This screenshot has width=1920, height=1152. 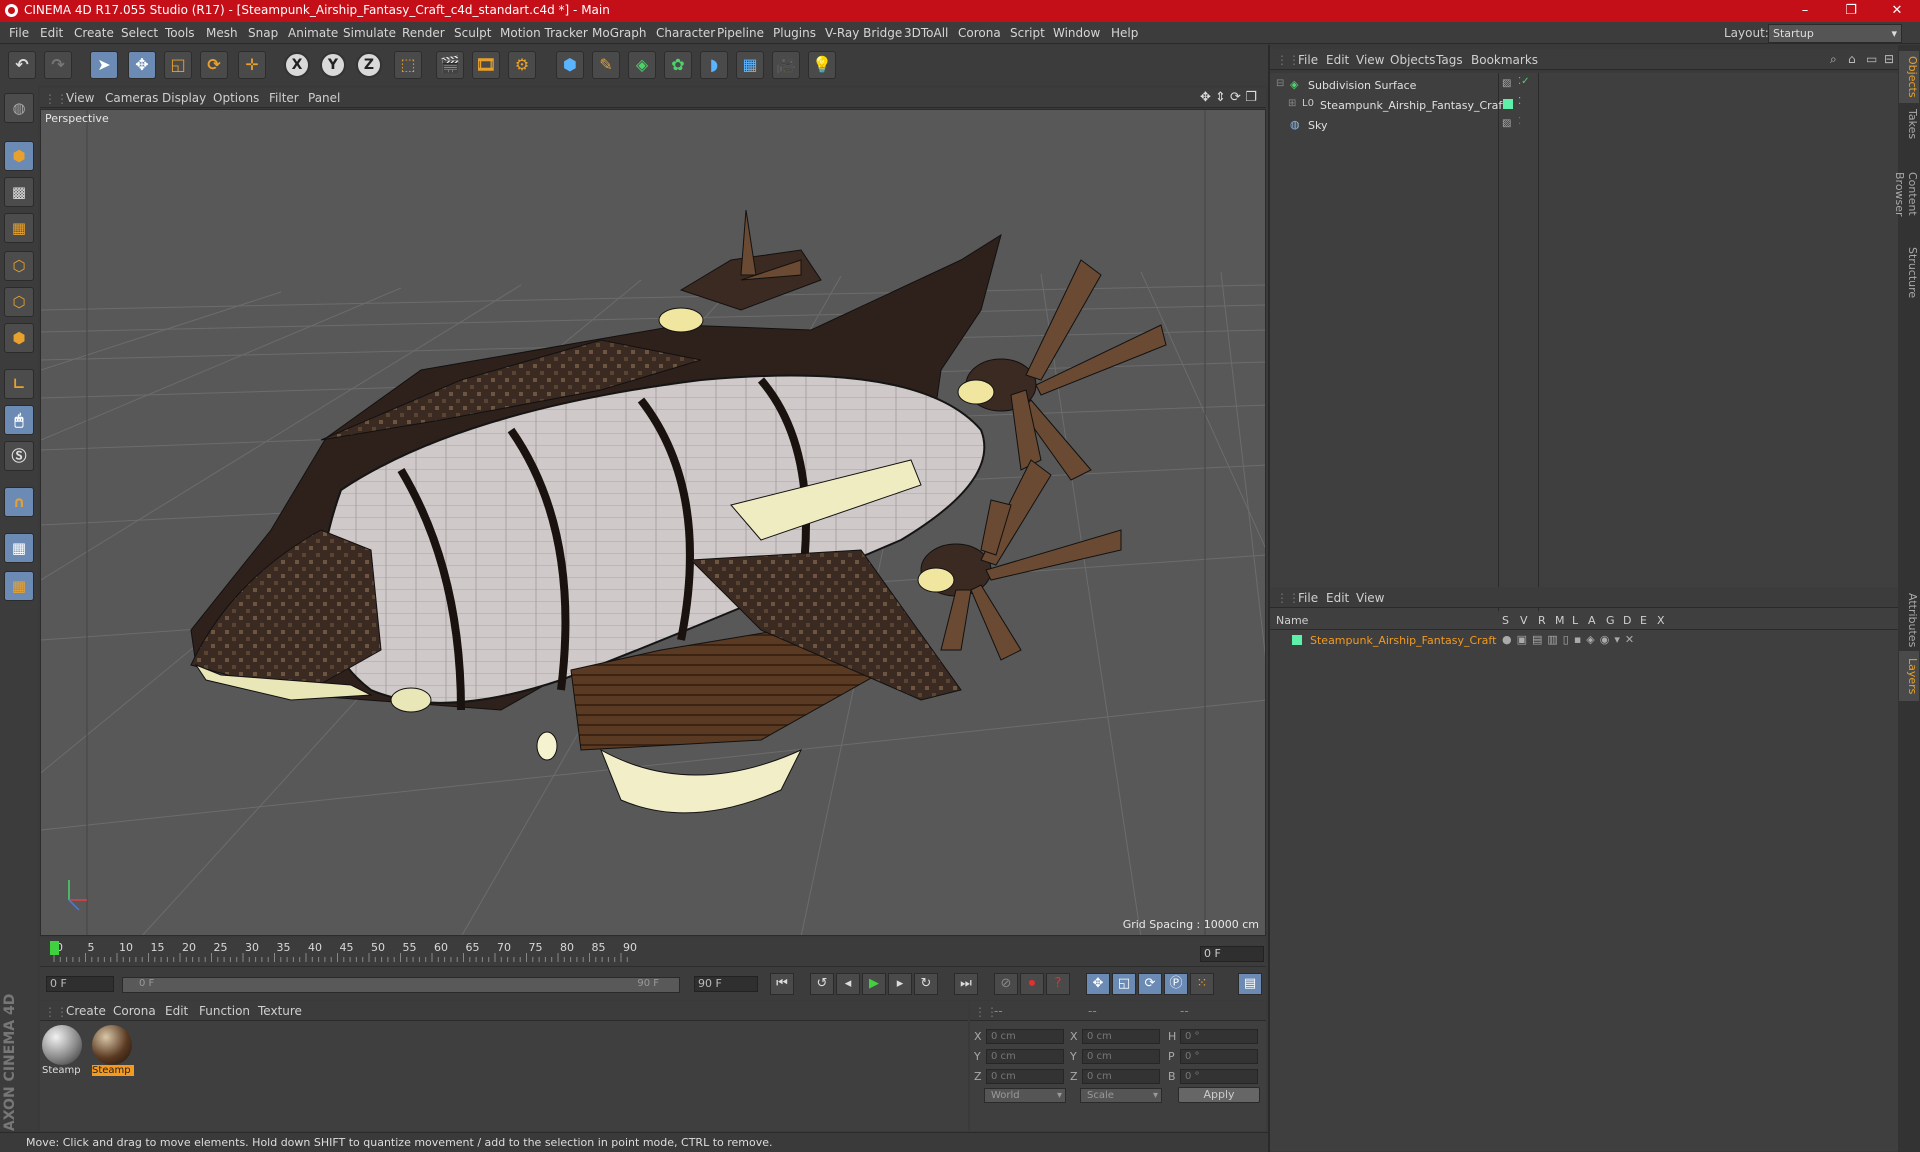 I want to click on viewport-menu-options: Options, so click(x=236, y=98).